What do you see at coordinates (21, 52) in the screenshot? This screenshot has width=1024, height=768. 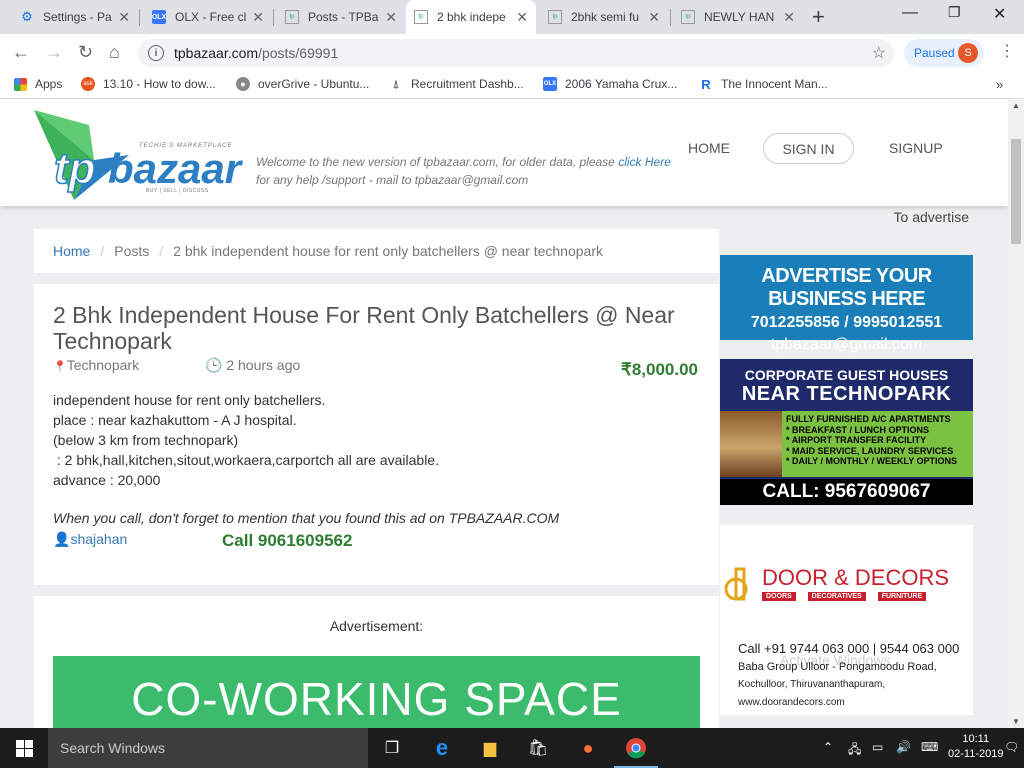 I see `back-button: ←` at bounding box center [21, 52].